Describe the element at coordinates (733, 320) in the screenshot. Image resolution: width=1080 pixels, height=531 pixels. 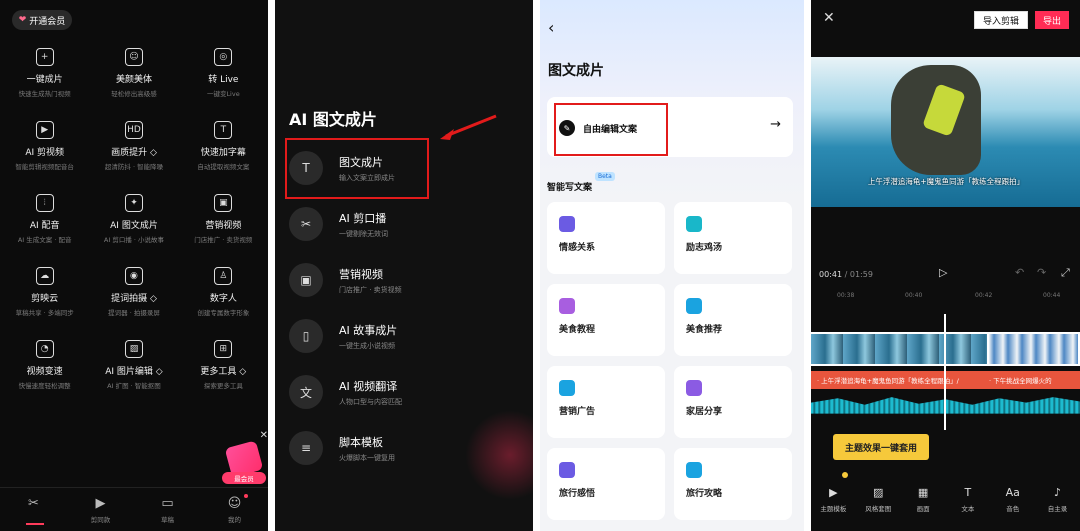
I see `category-card: 美食推荐` at that location.